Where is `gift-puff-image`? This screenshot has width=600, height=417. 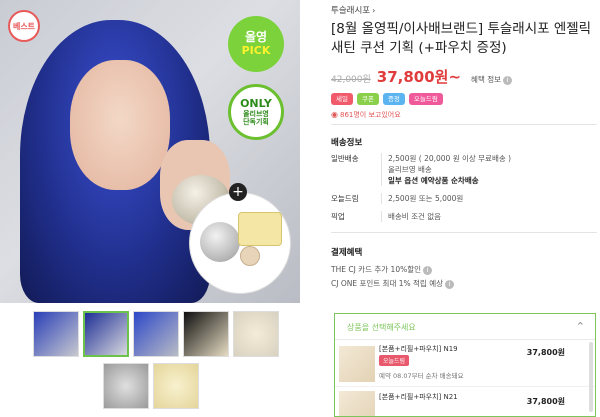 gift-puff-image is located at coordinates (250, 256).